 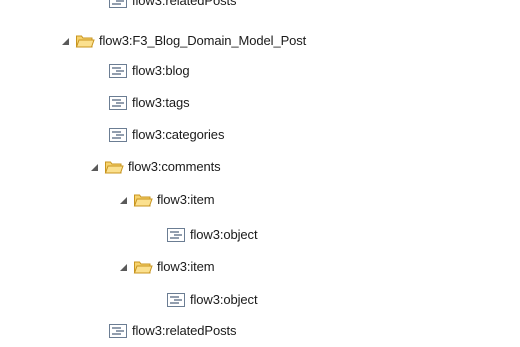 I want to click on tree-node: flow3:tags, so click(x=149, y=103).